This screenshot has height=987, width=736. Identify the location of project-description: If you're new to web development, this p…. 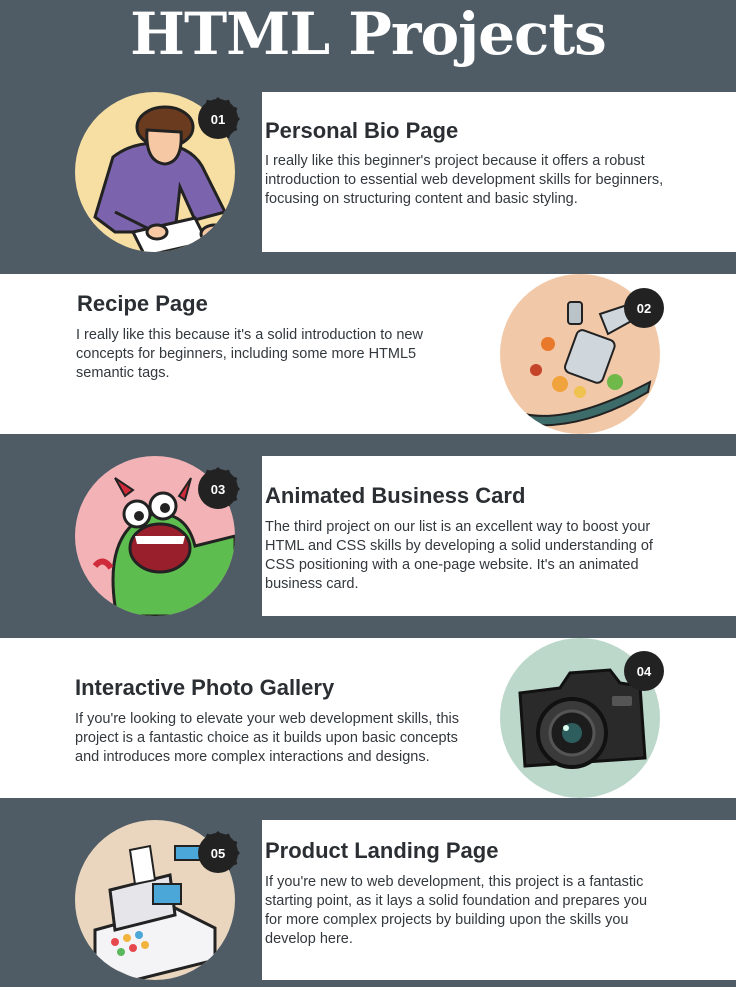
(456, 910).